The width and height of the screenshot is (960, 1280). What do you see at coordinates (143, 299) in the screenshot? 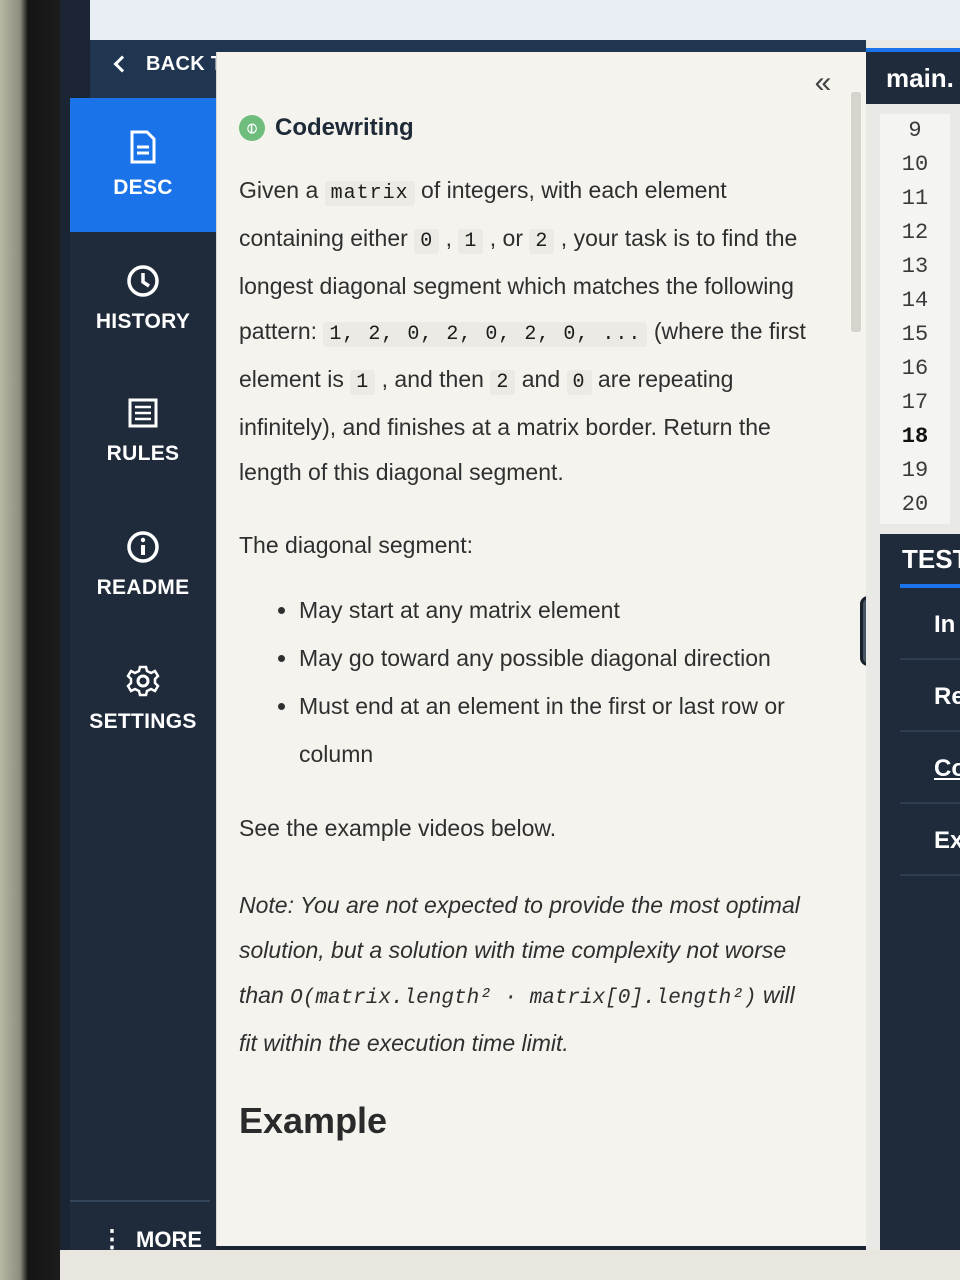
I see `sidebar-item-history: HISTORY` at bounding box center [143, 299].